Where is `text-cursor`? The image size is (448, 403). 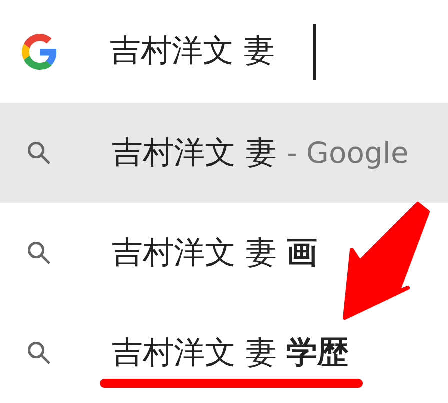
text-cursor is located at coordinates (314, 52).